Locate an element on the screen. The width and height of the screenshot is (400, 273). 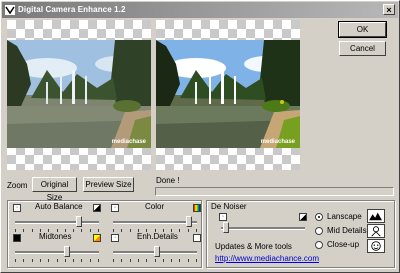
window-title: Digital Camera Enhance 1.2 is located at coordinates (72, 9).